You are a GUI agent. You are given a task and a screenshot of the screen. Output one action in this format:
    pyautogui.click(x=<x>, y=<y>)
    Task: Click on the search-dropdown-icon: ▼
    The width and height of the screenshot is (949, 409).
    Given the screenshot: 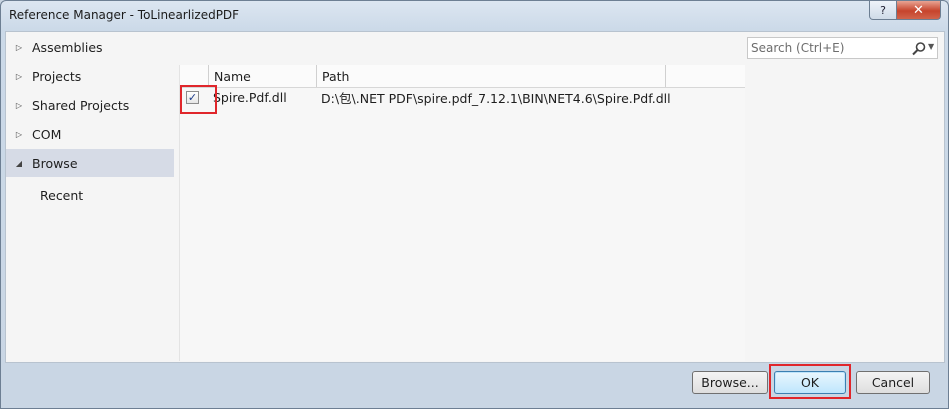 What is the action you would take?
    pyautogui.click(x=931, y=46)
    